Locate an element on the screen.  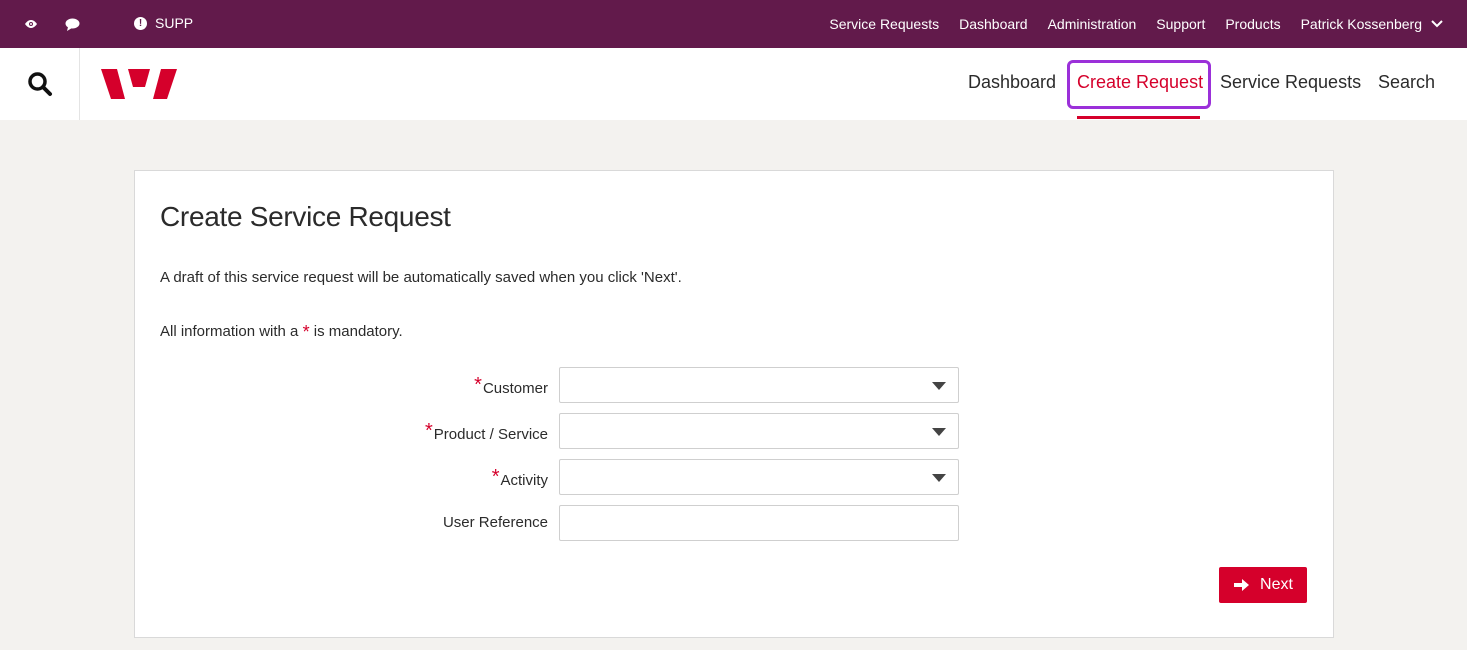
activity-label: *Activity is located at coordinates (519, 478).